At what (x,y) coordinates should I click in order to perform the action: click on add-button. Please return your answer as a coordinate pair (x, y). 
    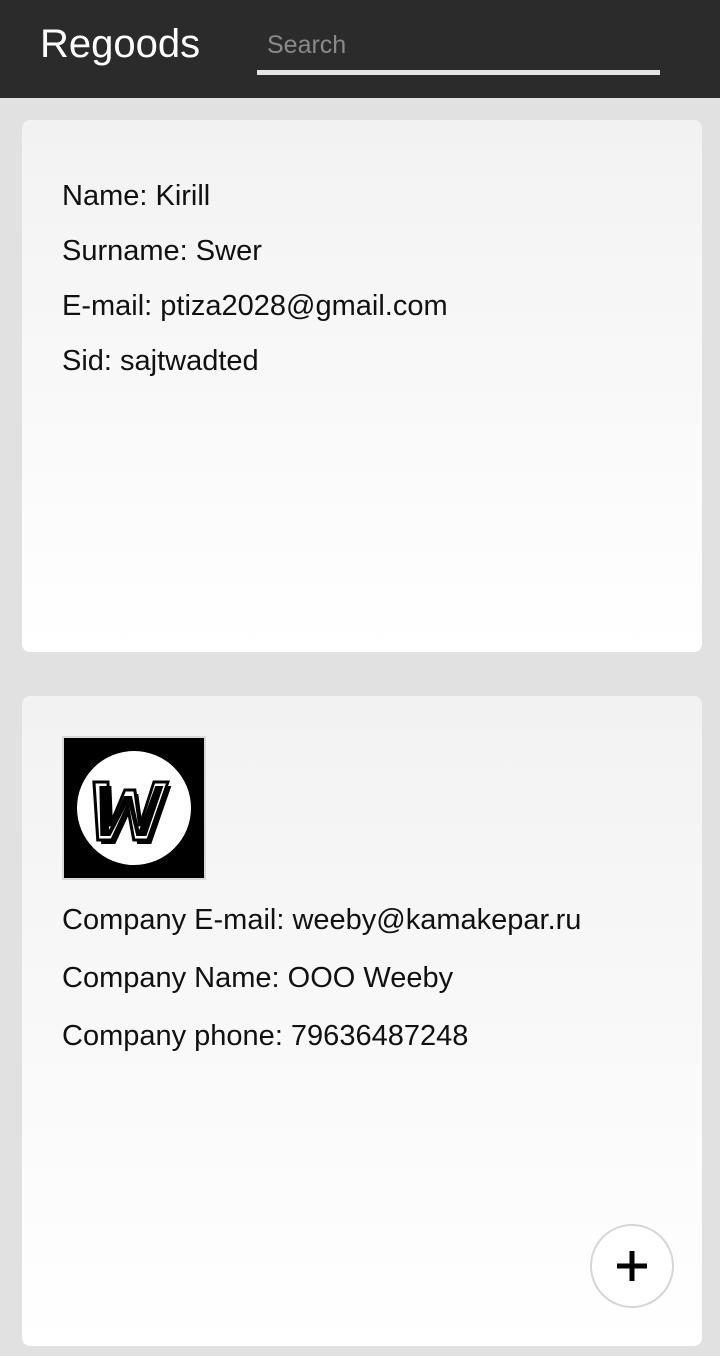
    Looking at the image, I should click on (632, 1266).